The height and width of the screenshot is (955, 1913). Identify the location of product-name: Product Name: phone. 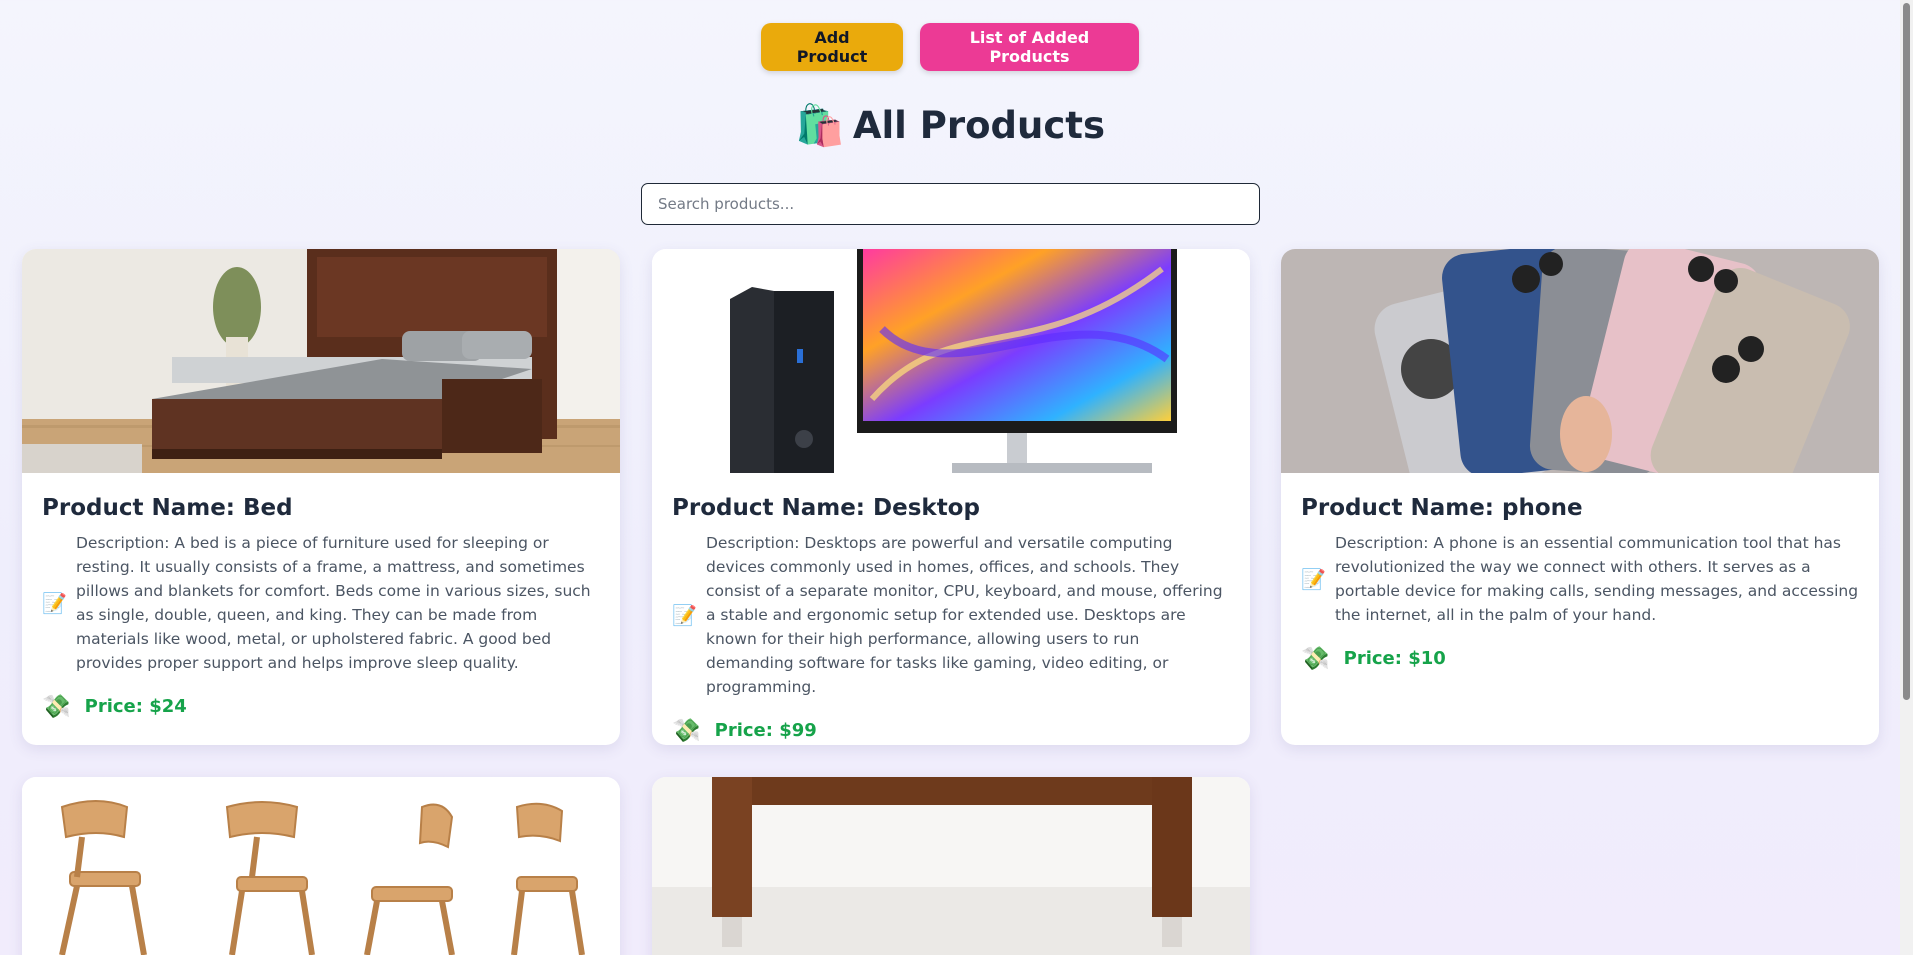
(1442, 508).